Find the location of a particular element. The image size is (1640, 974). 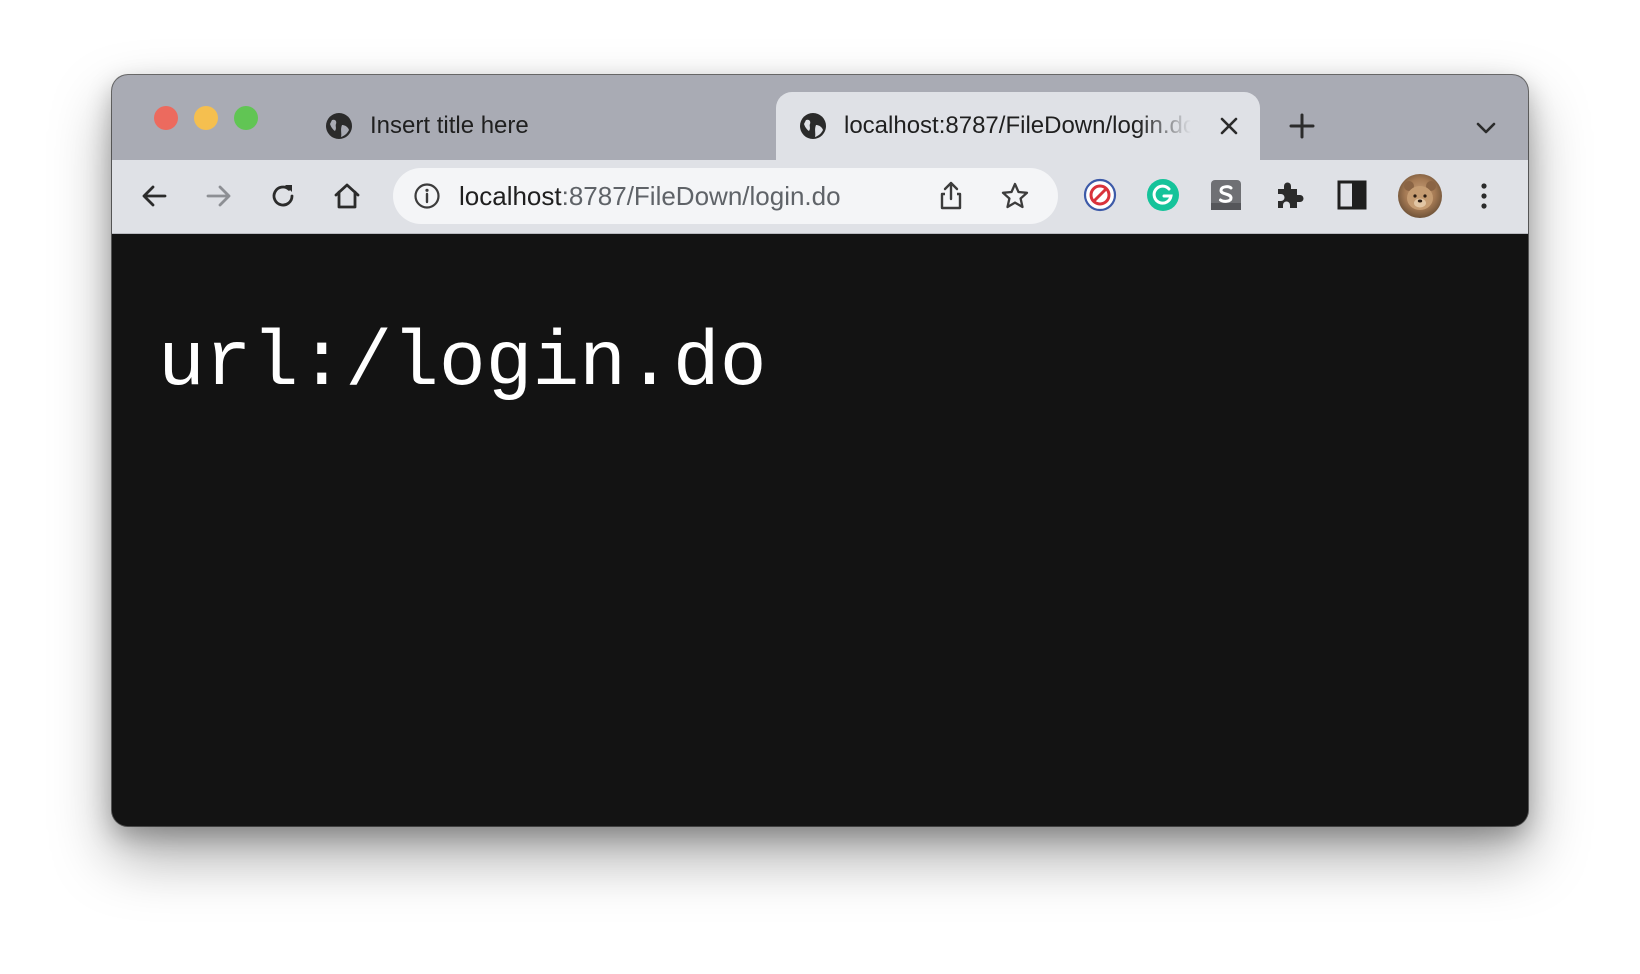

tab-title: localhost:8787/FileDown/login.do is located at coordinates (1017, 125).